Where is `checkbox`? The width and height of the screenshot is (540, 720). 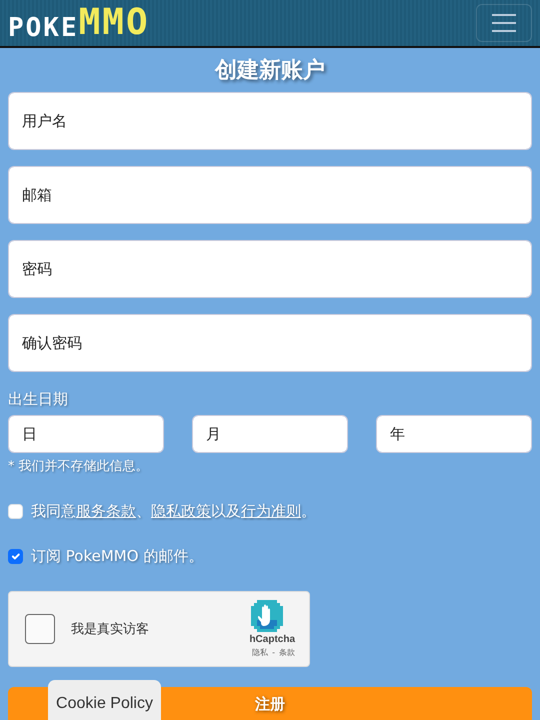 checkbox is located at coordinates (15, 556).